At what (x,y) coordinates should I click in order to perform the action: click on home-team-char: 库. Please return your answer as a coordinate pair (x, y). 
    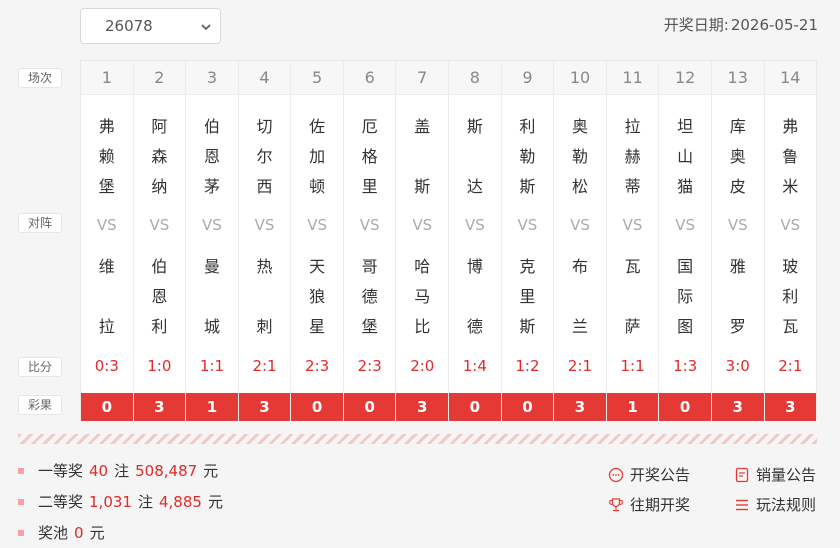
    Looking at the image, I should click on (737, 126).